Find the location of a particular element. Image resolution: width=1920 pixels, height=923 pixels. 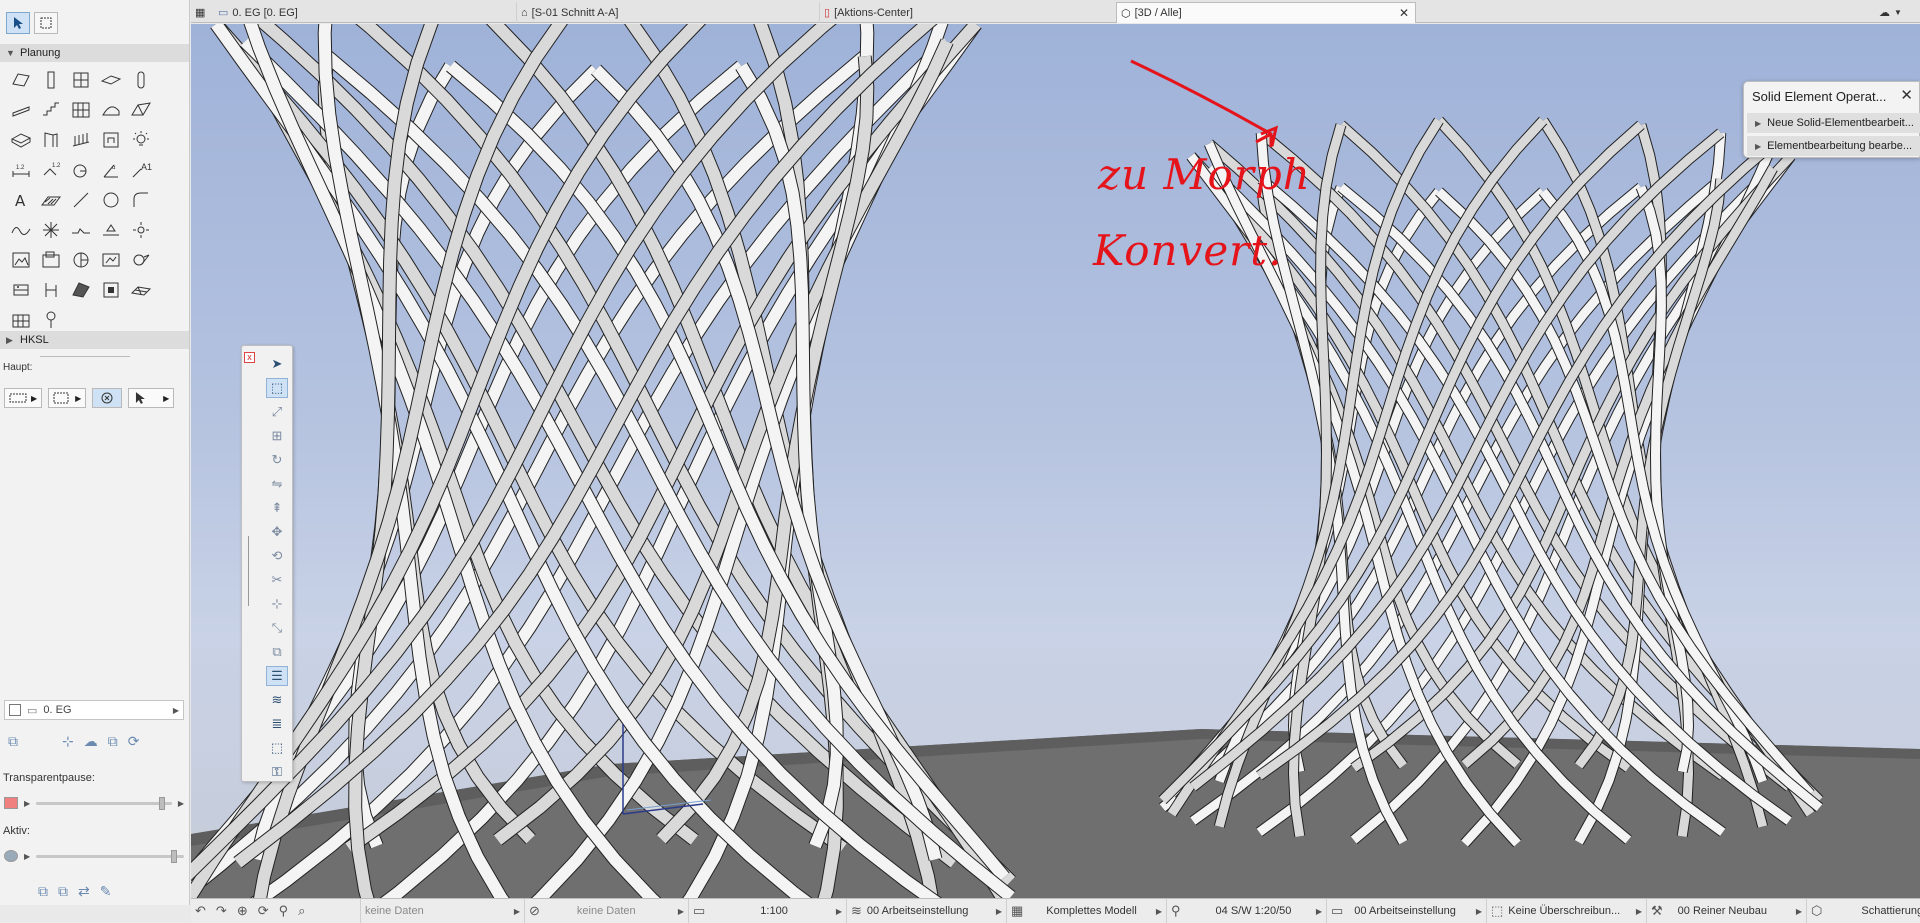

zoom-fit-icon: ⌕ is located at coordinates (301, 911).